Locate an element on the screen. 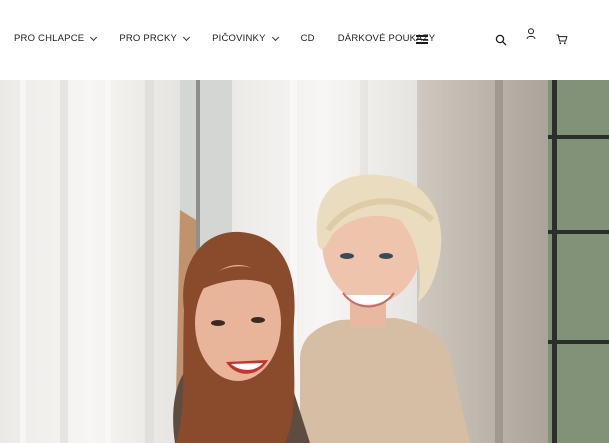  hamburger-menu-icon is located at coordinates (422, 39).